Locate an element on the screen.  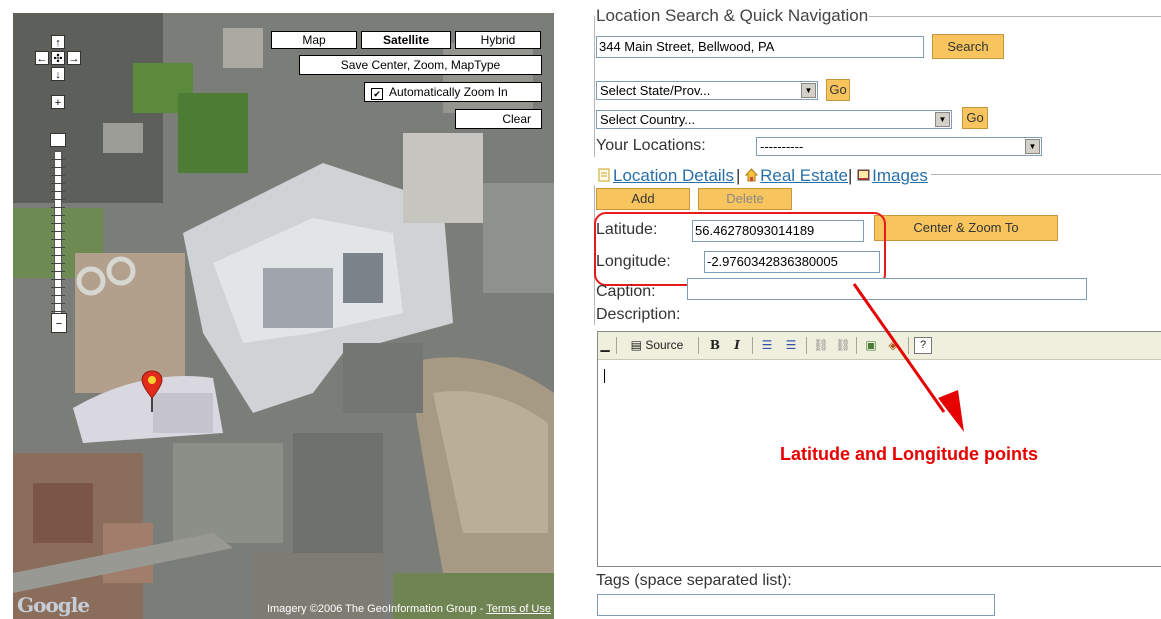
auto-zoom-checkbox: ✔ is located at coordinates (377, 94).